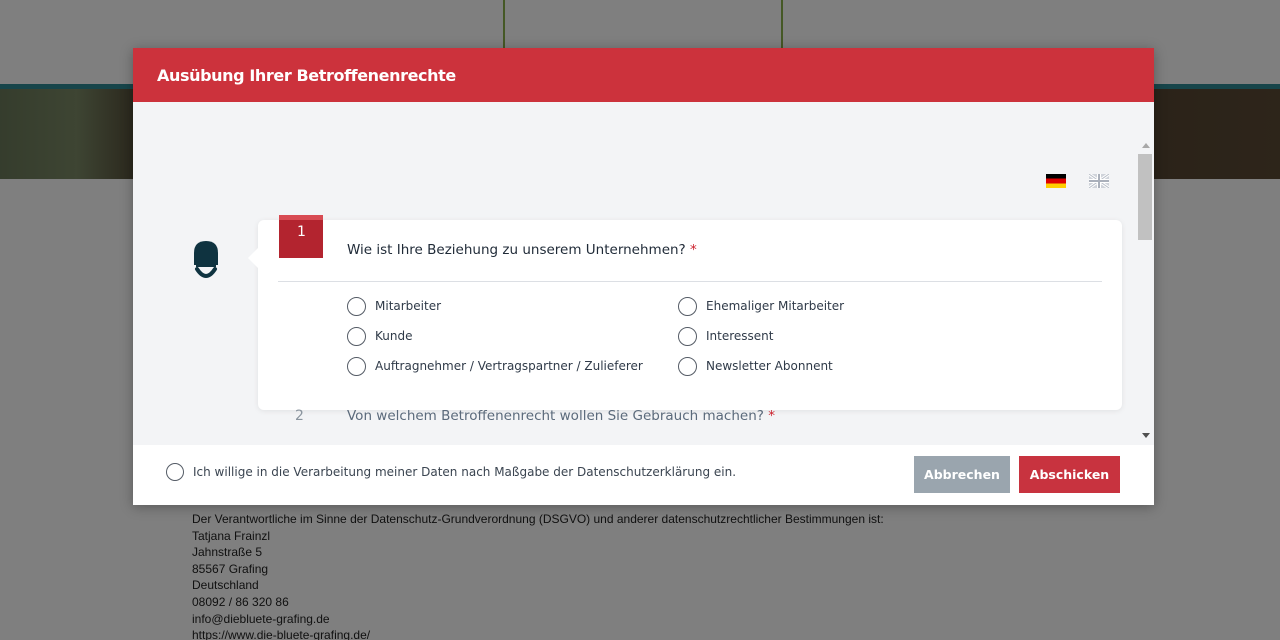 The image size is (1280, 640). What do you see at coordinates (775, 306) in the screenshot?
I see `option-label: Ehemaliger Mitarbeiter` at bounding box center [775, 306].